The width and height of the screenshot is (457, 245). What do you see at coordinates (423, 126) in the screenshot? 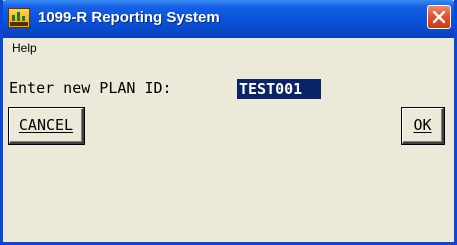
I see `ok-button: OK` at bounding box center [423, 126].